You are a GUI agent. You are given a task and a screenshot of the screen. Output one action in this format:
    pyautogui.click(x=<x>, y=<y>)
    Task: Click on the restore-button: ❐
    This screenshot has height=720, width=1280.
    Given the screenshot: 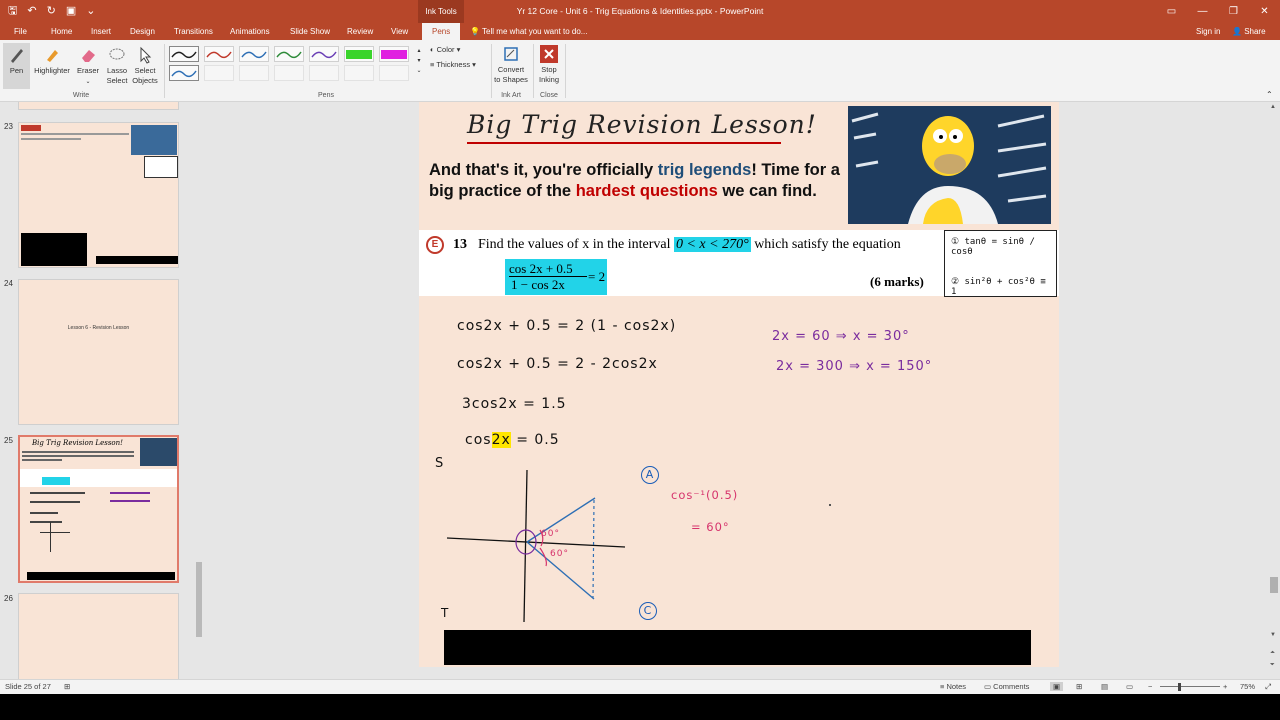 What is the action you would take?
    pyautogui.click(x=1233, y=11)
    